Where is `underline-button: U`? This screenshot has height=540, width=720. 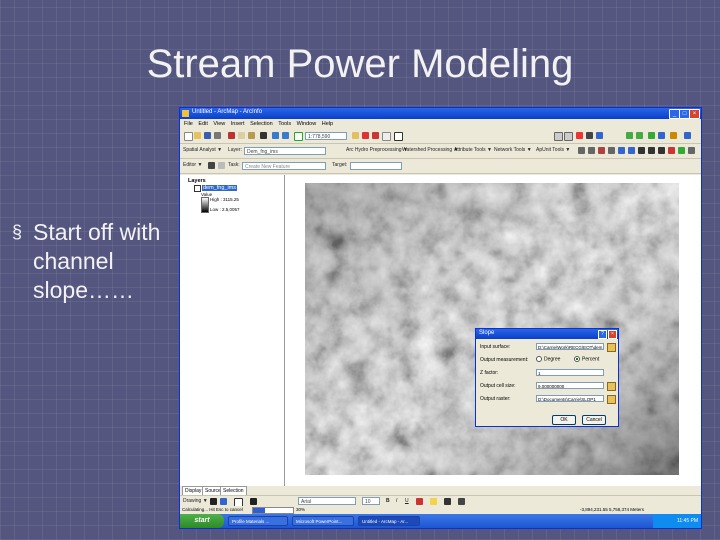
underline-button: U is located at coordinates (407, 501).